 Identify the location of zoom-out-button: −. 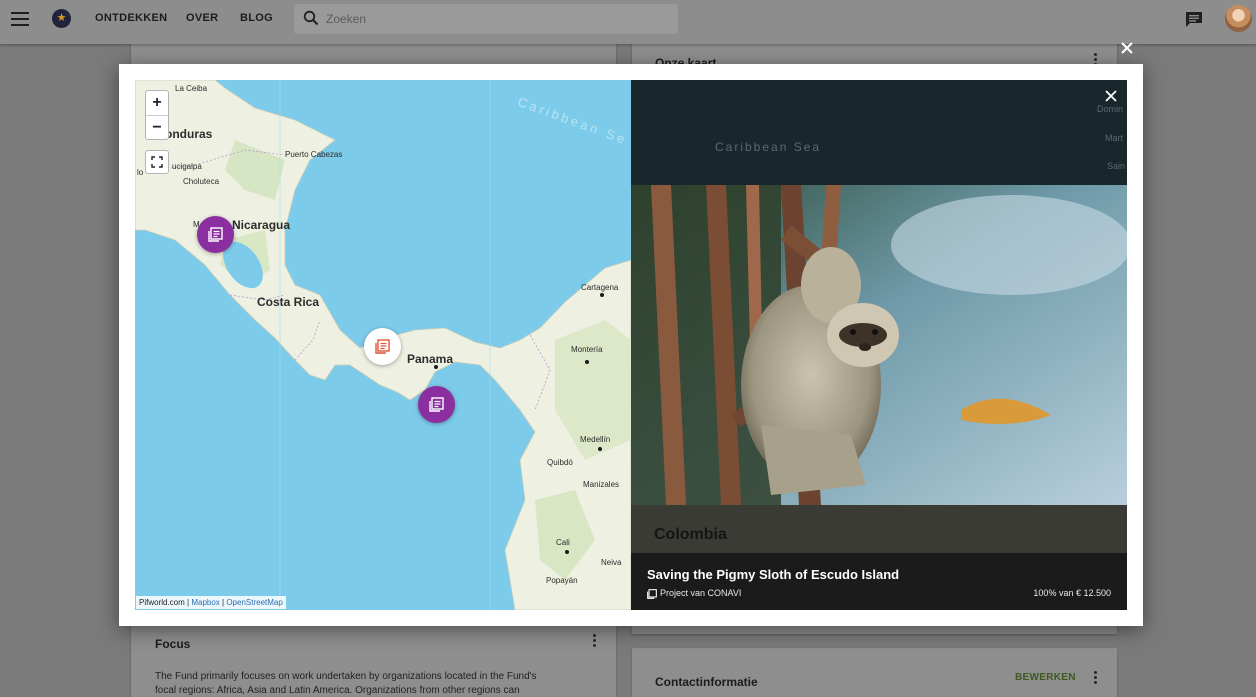
(157, 127).